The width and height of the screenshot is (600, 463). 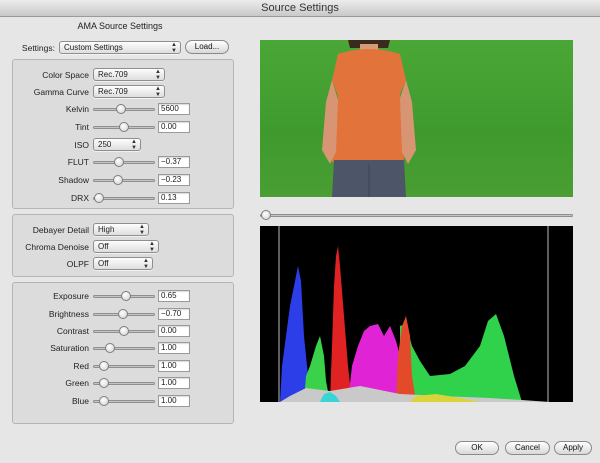 I want to click on green-label: Green, so click(x=77, y=383).